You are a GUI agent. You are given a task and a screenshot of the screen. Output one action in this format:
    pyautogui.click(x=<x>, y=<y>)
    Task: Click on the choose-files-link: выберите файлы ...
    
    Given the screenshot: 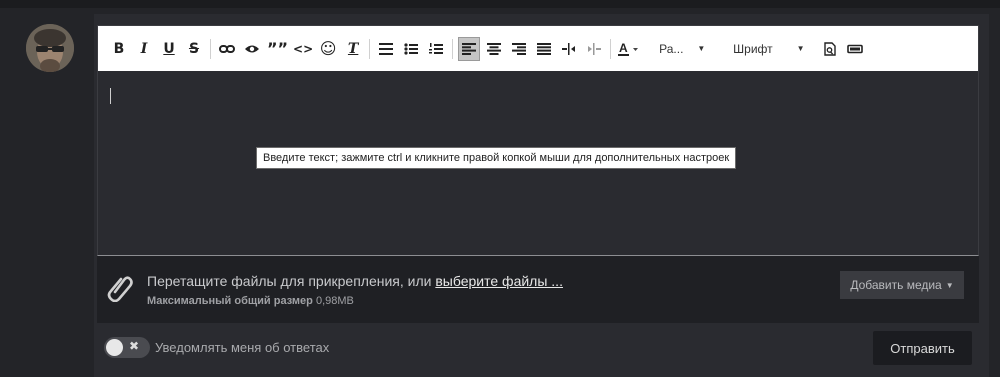 What is the action you would take?
    pyautogui.click(x=499, y=281)
    